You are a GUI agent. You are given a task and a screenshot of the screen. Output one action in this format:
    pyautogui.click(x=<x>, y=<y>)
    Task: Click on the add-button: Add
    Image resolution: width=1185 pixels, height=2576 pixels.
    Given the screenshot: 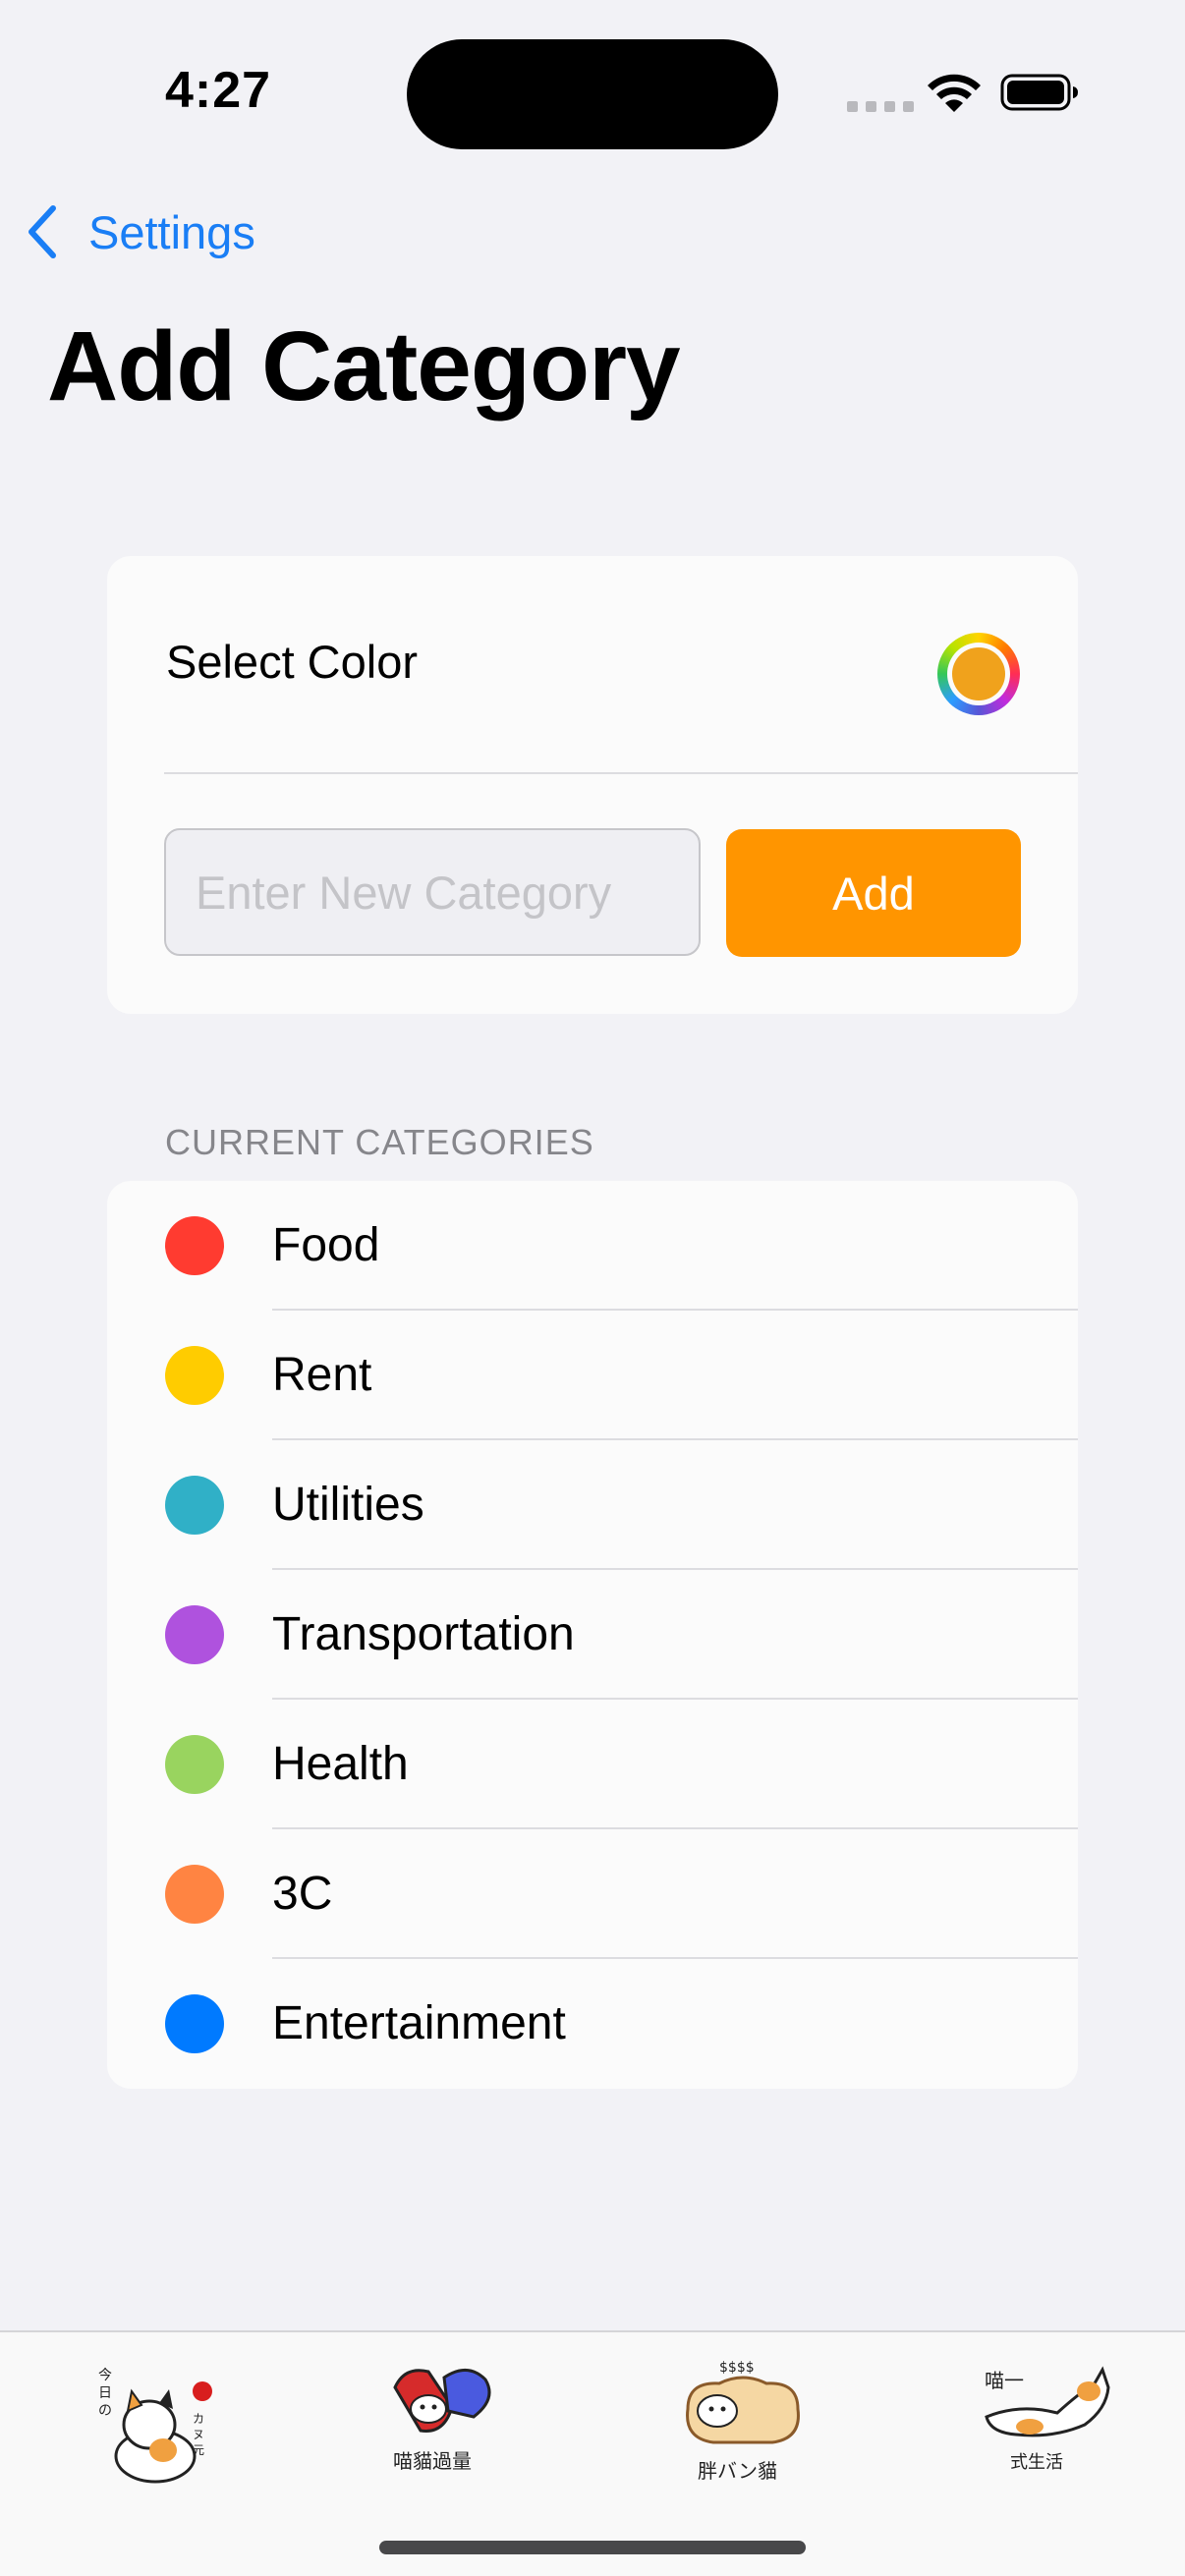 What is the action you would take?
    pyautogui.click(x=874, y=893)
    